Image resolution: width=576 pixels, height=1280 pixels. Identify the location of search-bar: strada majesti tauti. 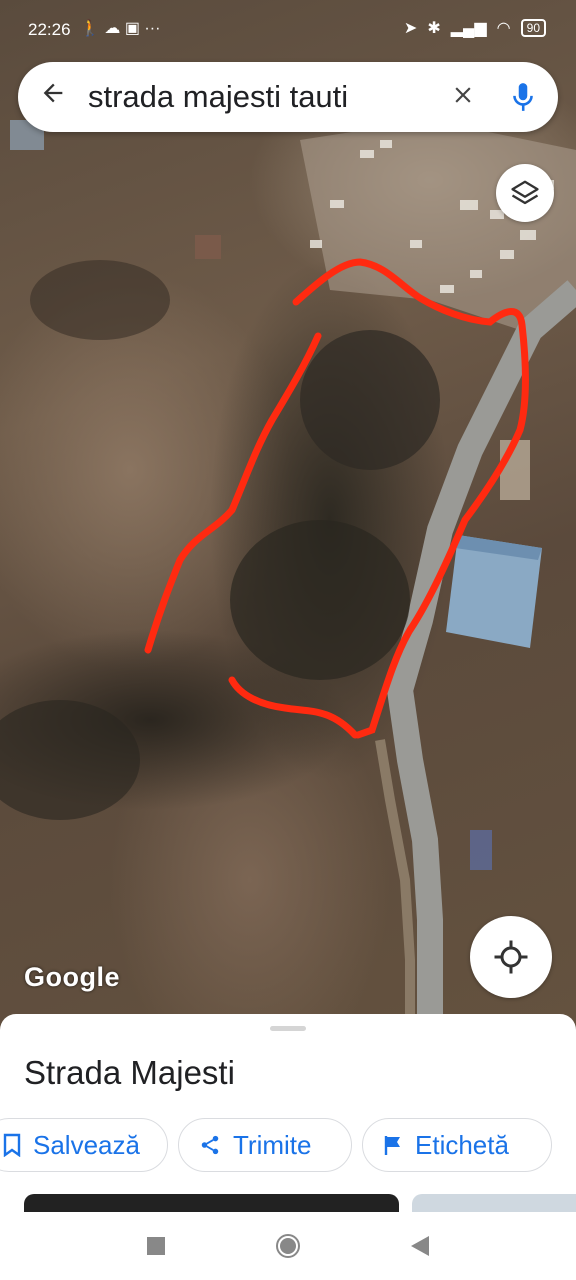
(288, 97).